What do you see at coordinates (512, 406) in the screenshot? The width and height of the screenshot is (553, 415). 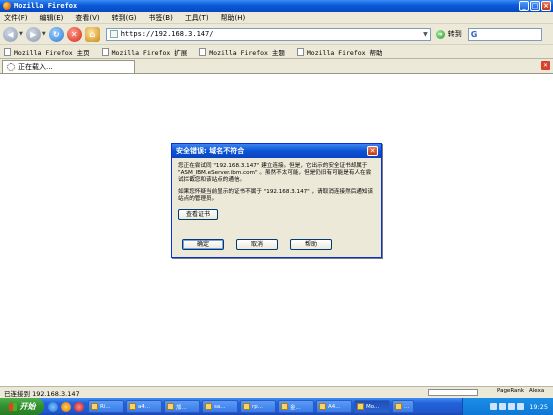 I see `security-icon` at bounding box center [512, 406].